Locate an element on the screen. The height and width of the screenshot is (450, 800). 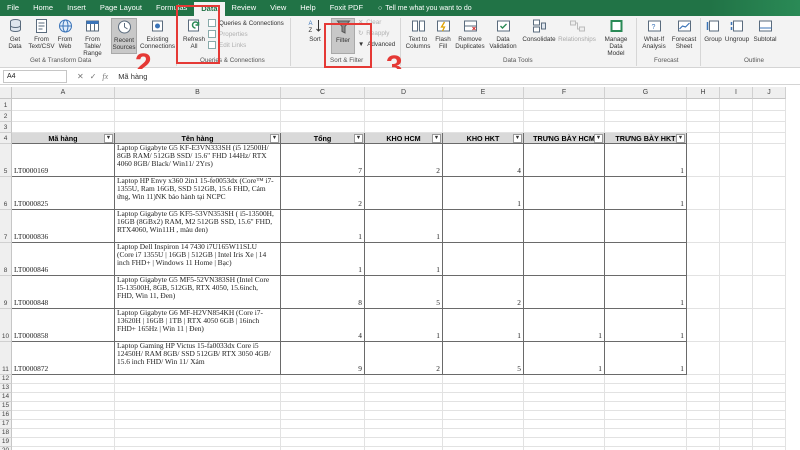
column-header: J is located at coordinates (769, 93).